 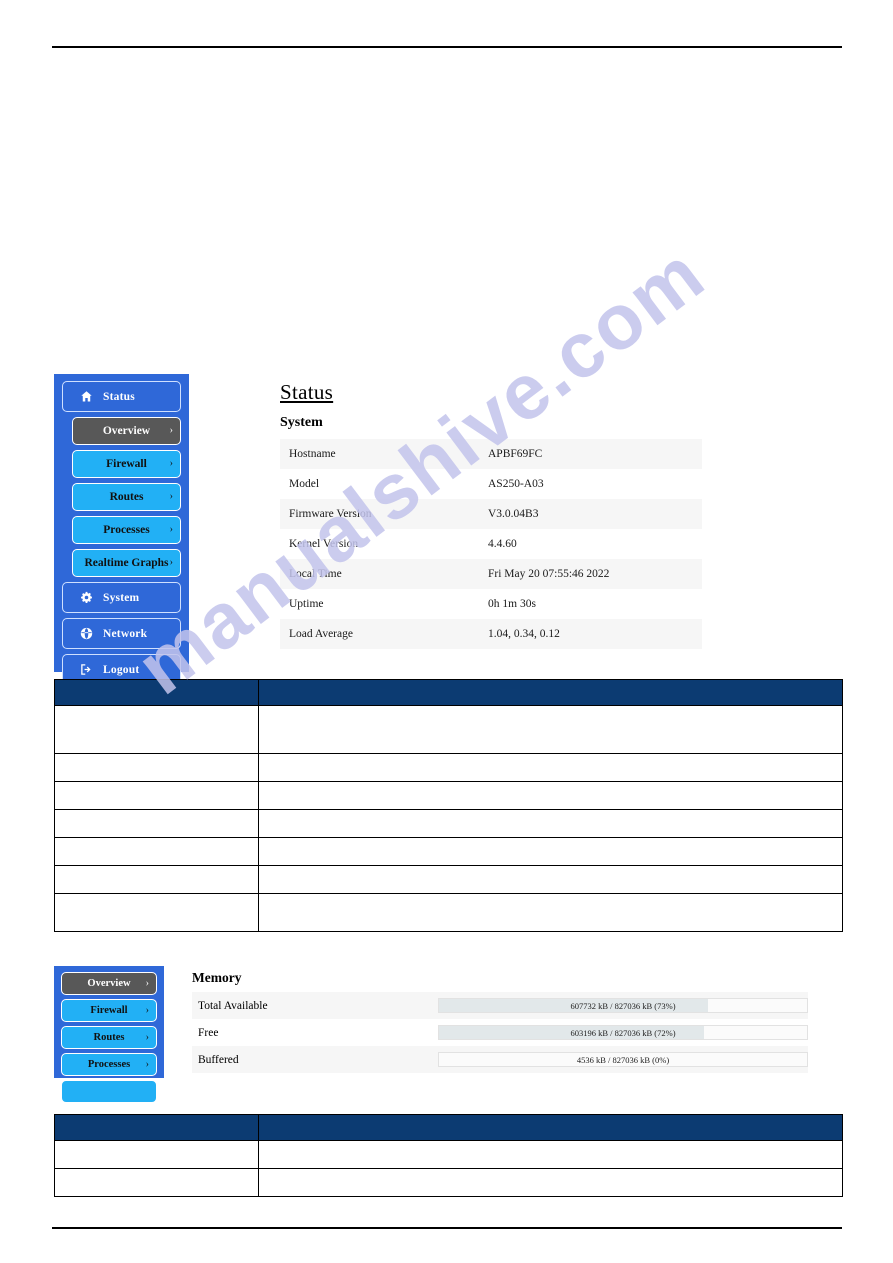 I want to click on row-key: Model, so click(x=304, y=484).